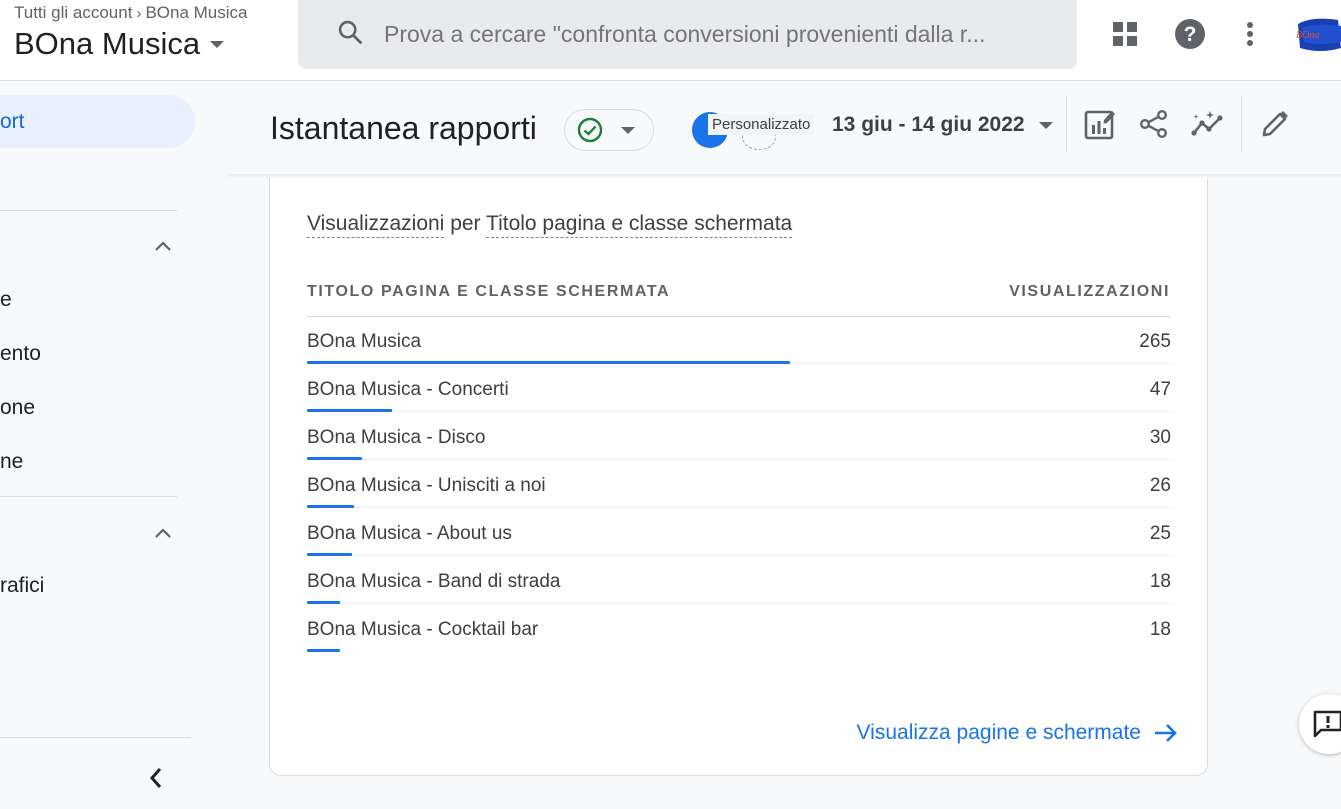  I want to click on insights-icon, so click(1207, 123).